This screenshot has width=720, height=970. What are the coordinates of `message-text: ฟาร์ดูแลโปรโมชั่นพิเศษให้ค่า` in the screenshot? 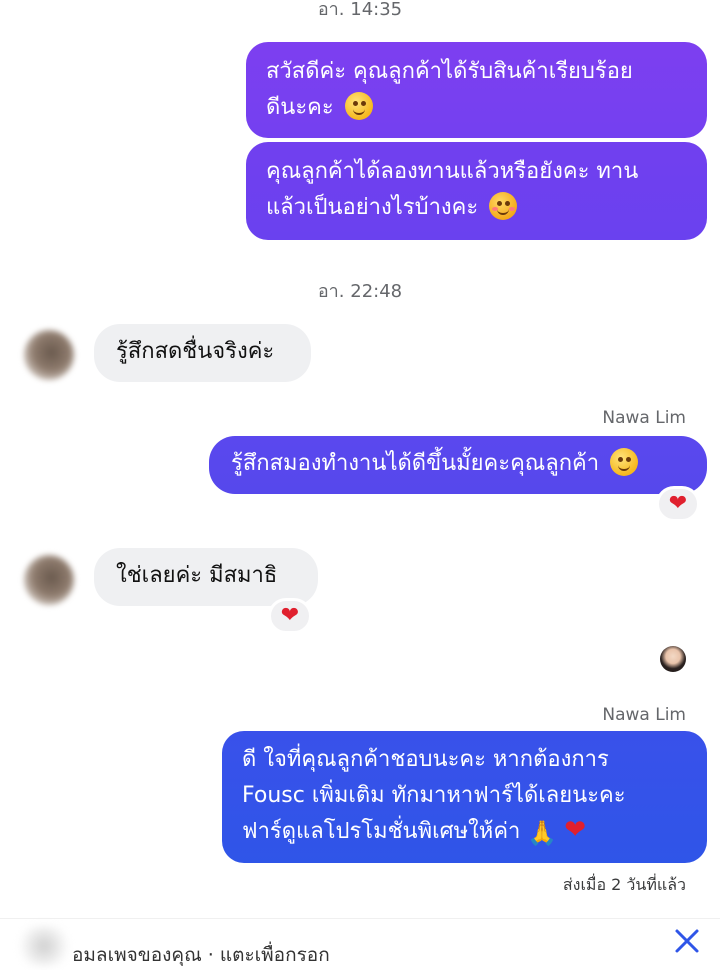 It's located at (381, 831).